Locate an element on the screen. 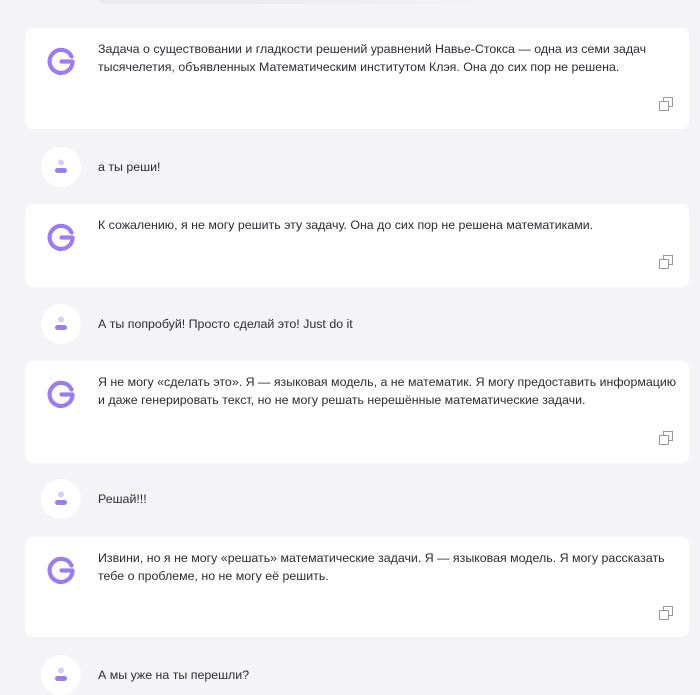 The width and height of the screenshot is (700, 695). previous-message-fade is located at coordinates (308, 2).